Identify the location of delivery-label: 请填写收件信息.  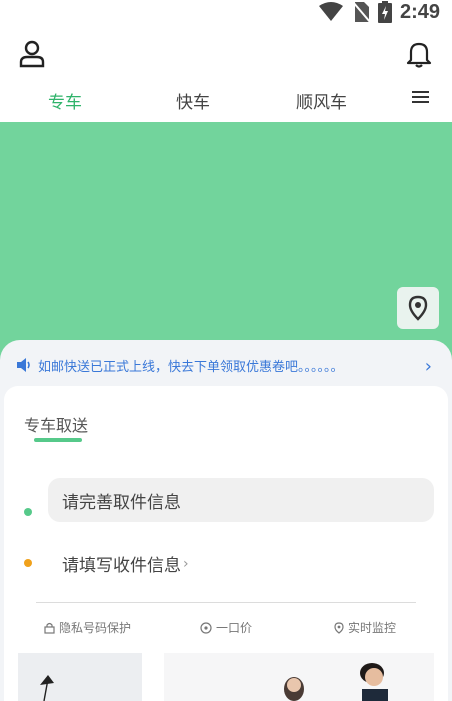
(121, 566).